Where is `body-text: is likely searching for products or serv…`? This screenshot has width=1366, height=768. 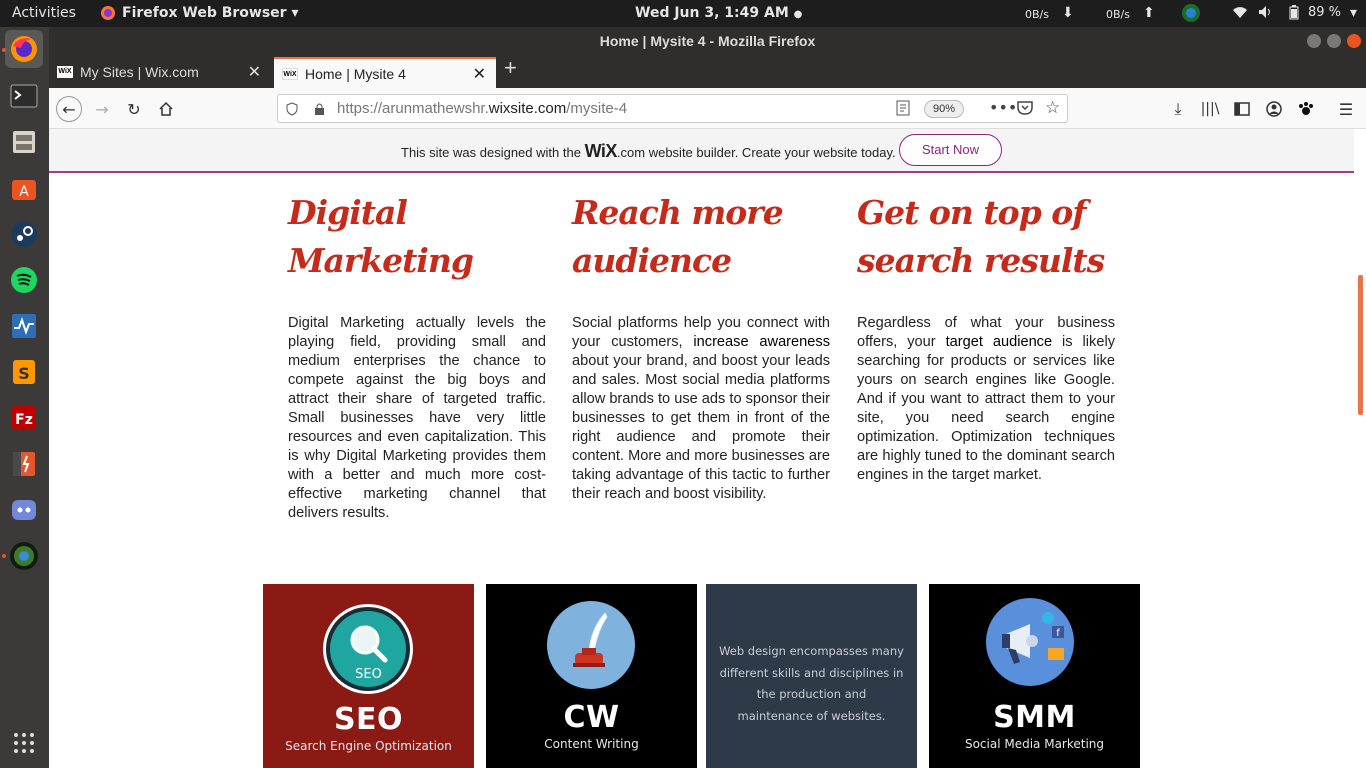
body-text: is likely searching for products or serv… is located at coordinates (986, 408).